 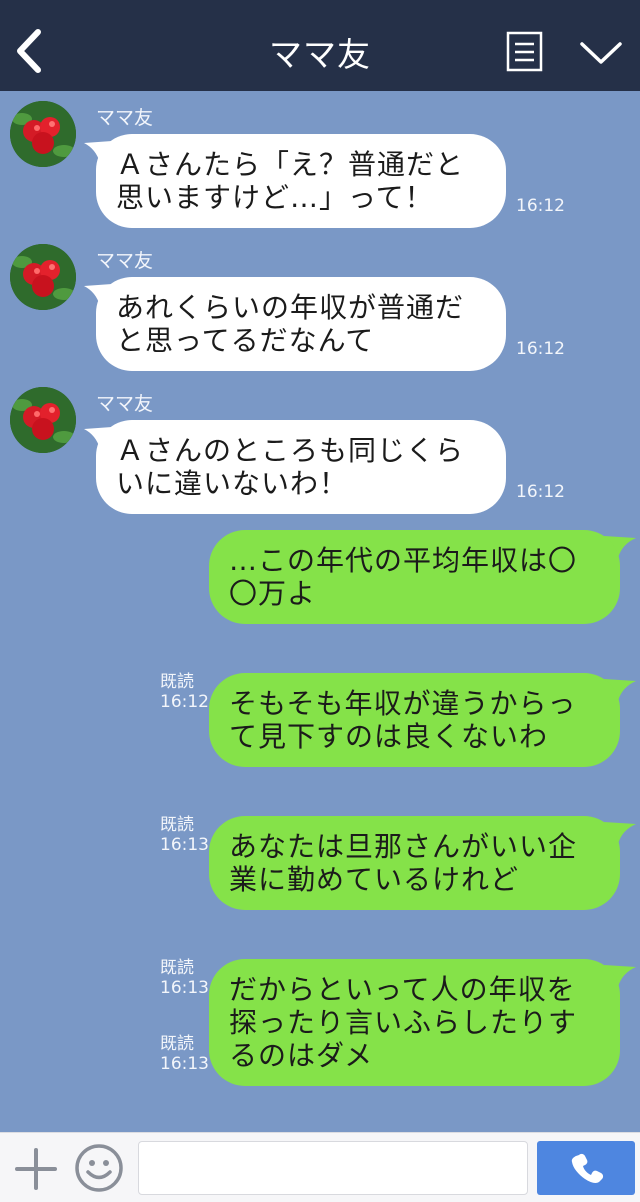 What do you see at coordinates (320, 54) in the screenshot?
I see `chat-title: ママ友` at bounding box center [320, 54].